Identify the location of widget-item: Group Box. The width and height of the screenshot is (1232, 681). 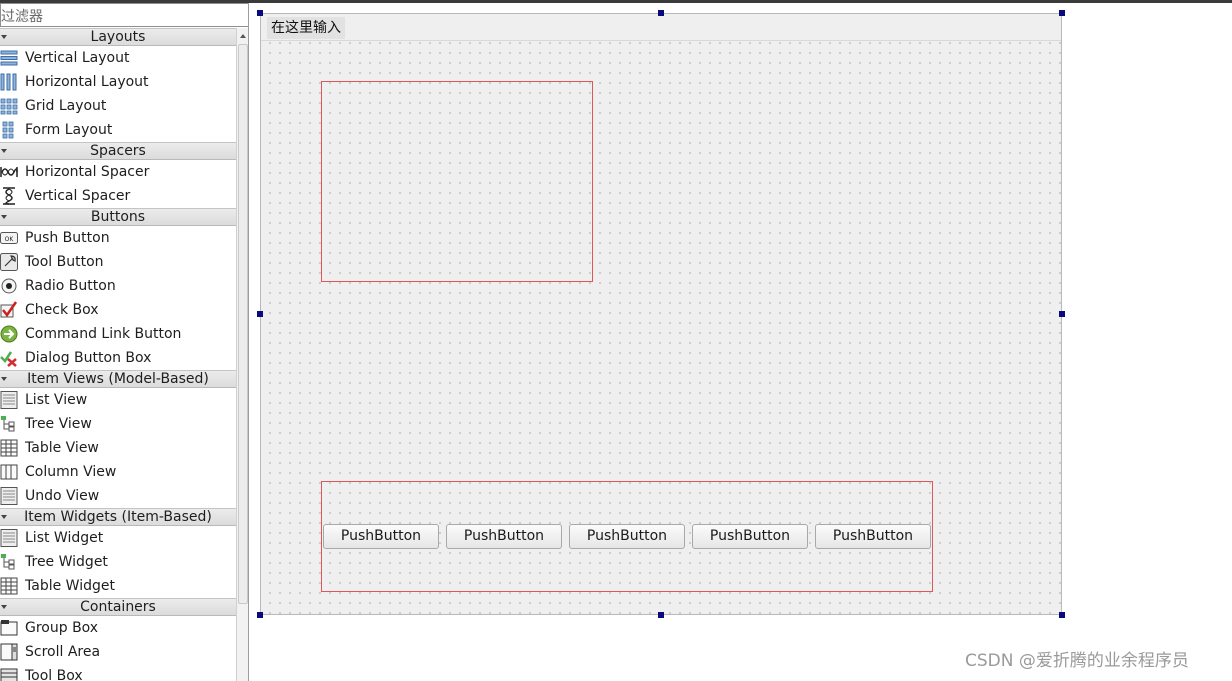
(118, 628).